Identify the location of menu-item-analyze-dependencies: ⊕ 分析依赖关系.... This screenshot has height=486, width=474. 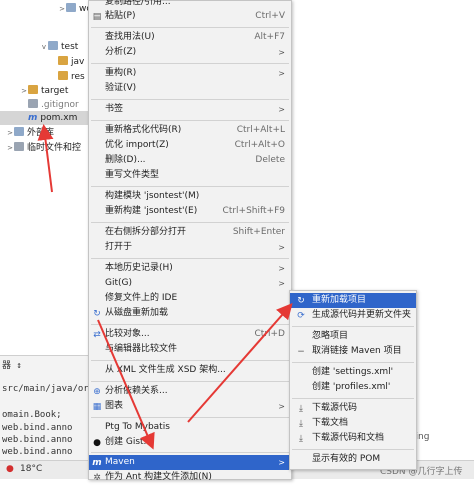
(190, 391).